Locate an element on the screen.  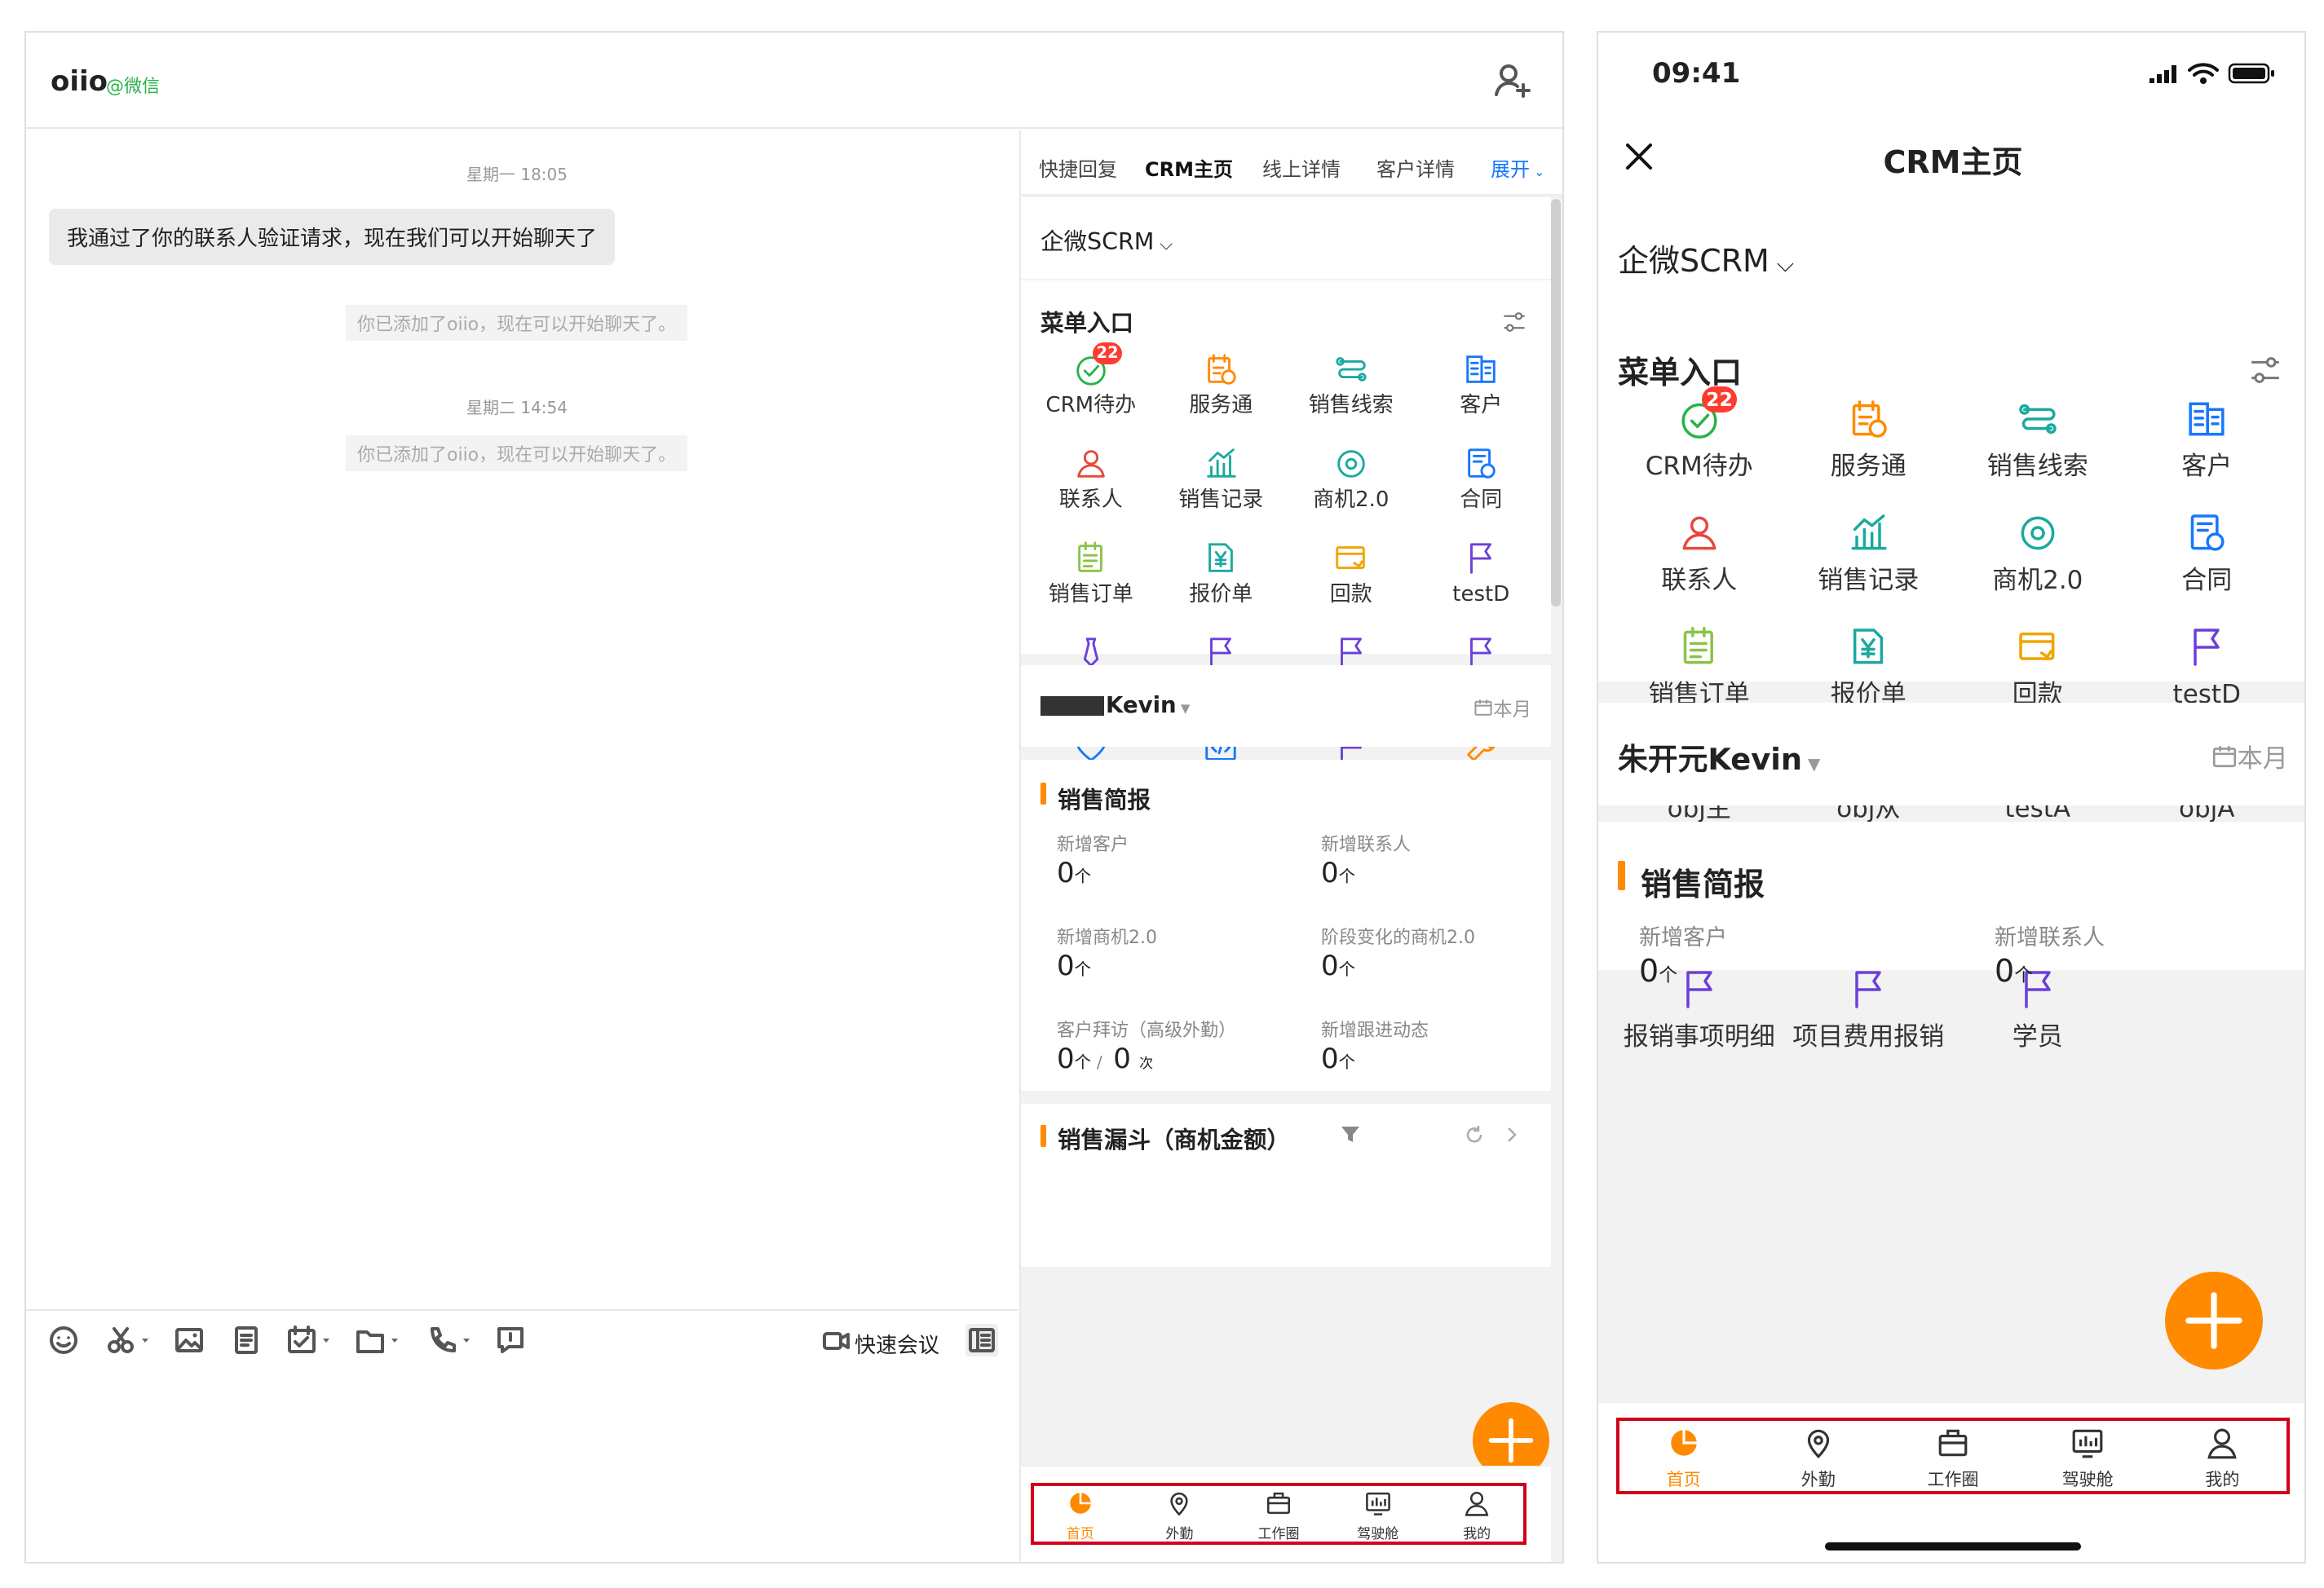
video-meeting-icon is located at coordinates (836, 1341).